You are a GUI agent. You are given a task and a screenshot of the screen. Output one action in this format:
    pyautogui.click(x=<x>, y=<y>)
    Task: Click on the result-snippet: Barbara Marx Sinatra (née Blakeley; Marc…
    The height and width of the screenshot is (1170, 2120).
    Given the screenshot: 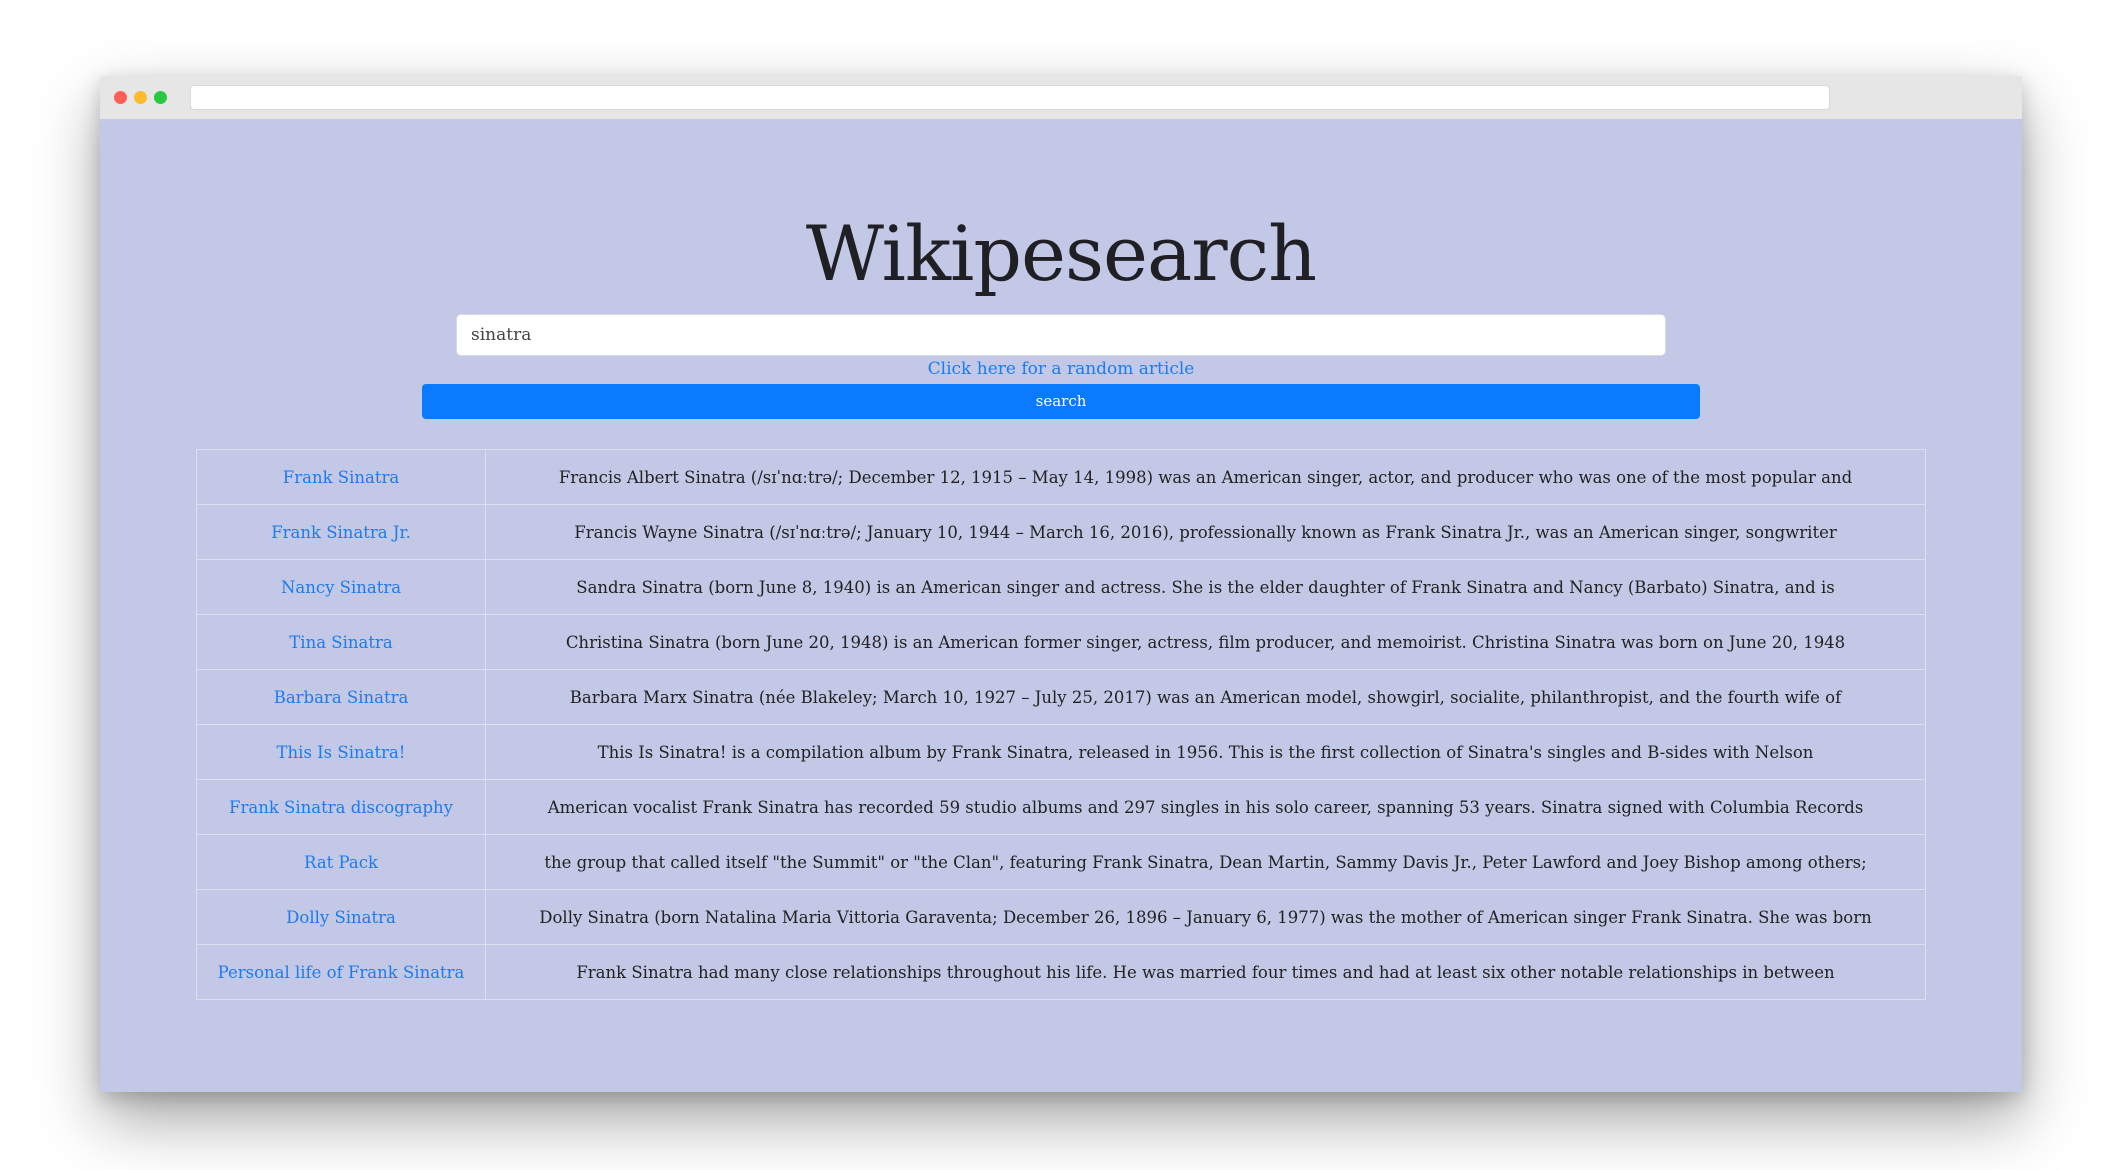 What is the action you would take?
    pyautogui.click(x=1205, y=697)
    